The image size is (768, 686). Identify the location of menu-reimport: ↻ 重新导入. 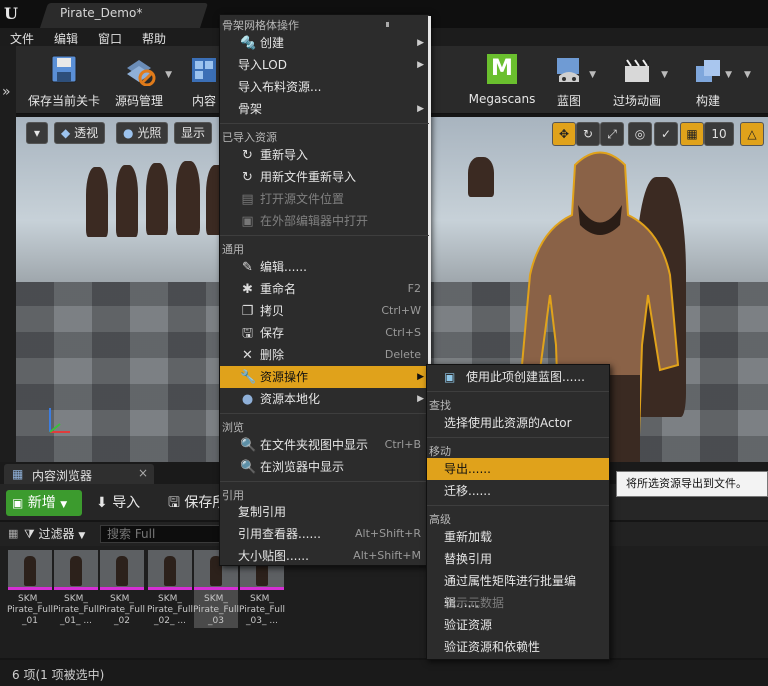
(324, 155).